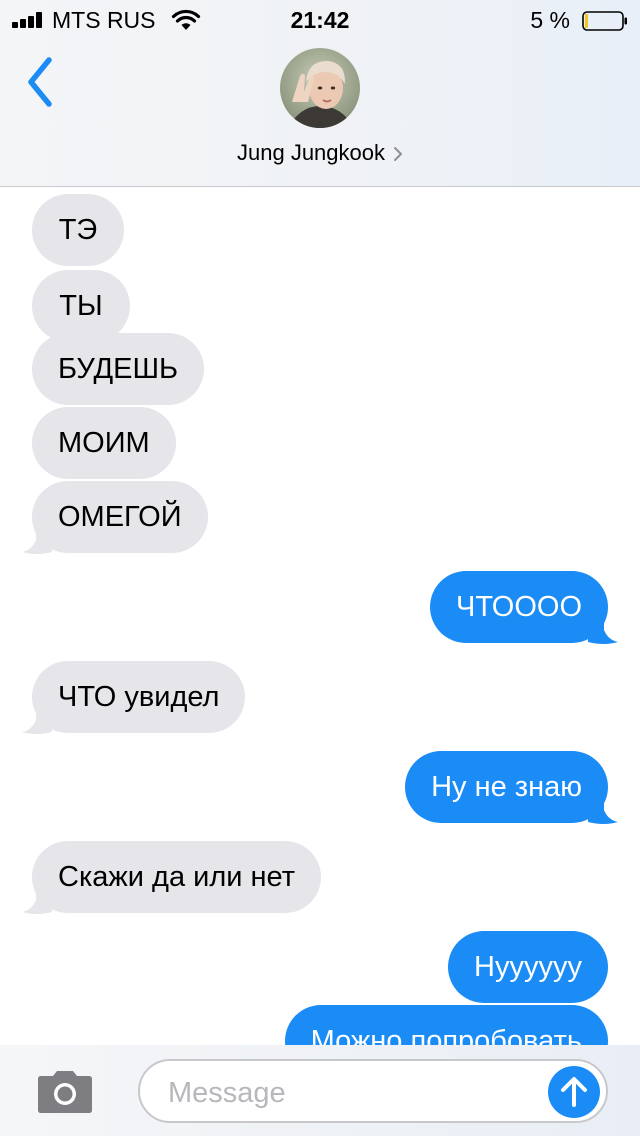  What do you see at coordinates (311, 152) in the screenshot?
I see `contact-name: Jung Jungkook` at bounding box center [311, 152].